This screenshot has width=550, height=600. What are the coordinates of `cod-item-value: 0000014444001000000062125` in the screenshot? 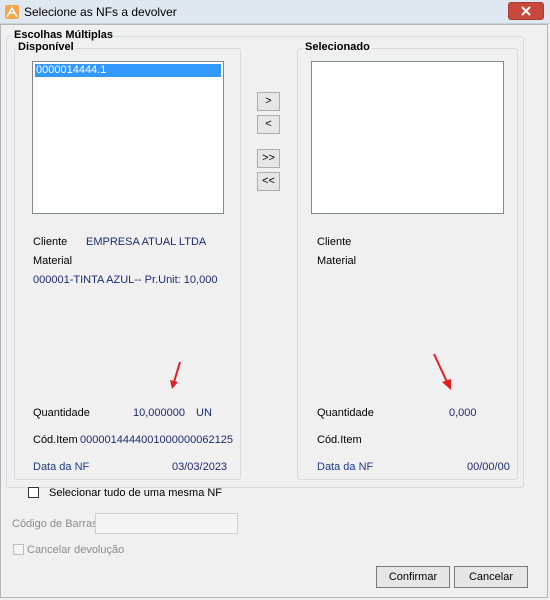 It's located at (156, 440).